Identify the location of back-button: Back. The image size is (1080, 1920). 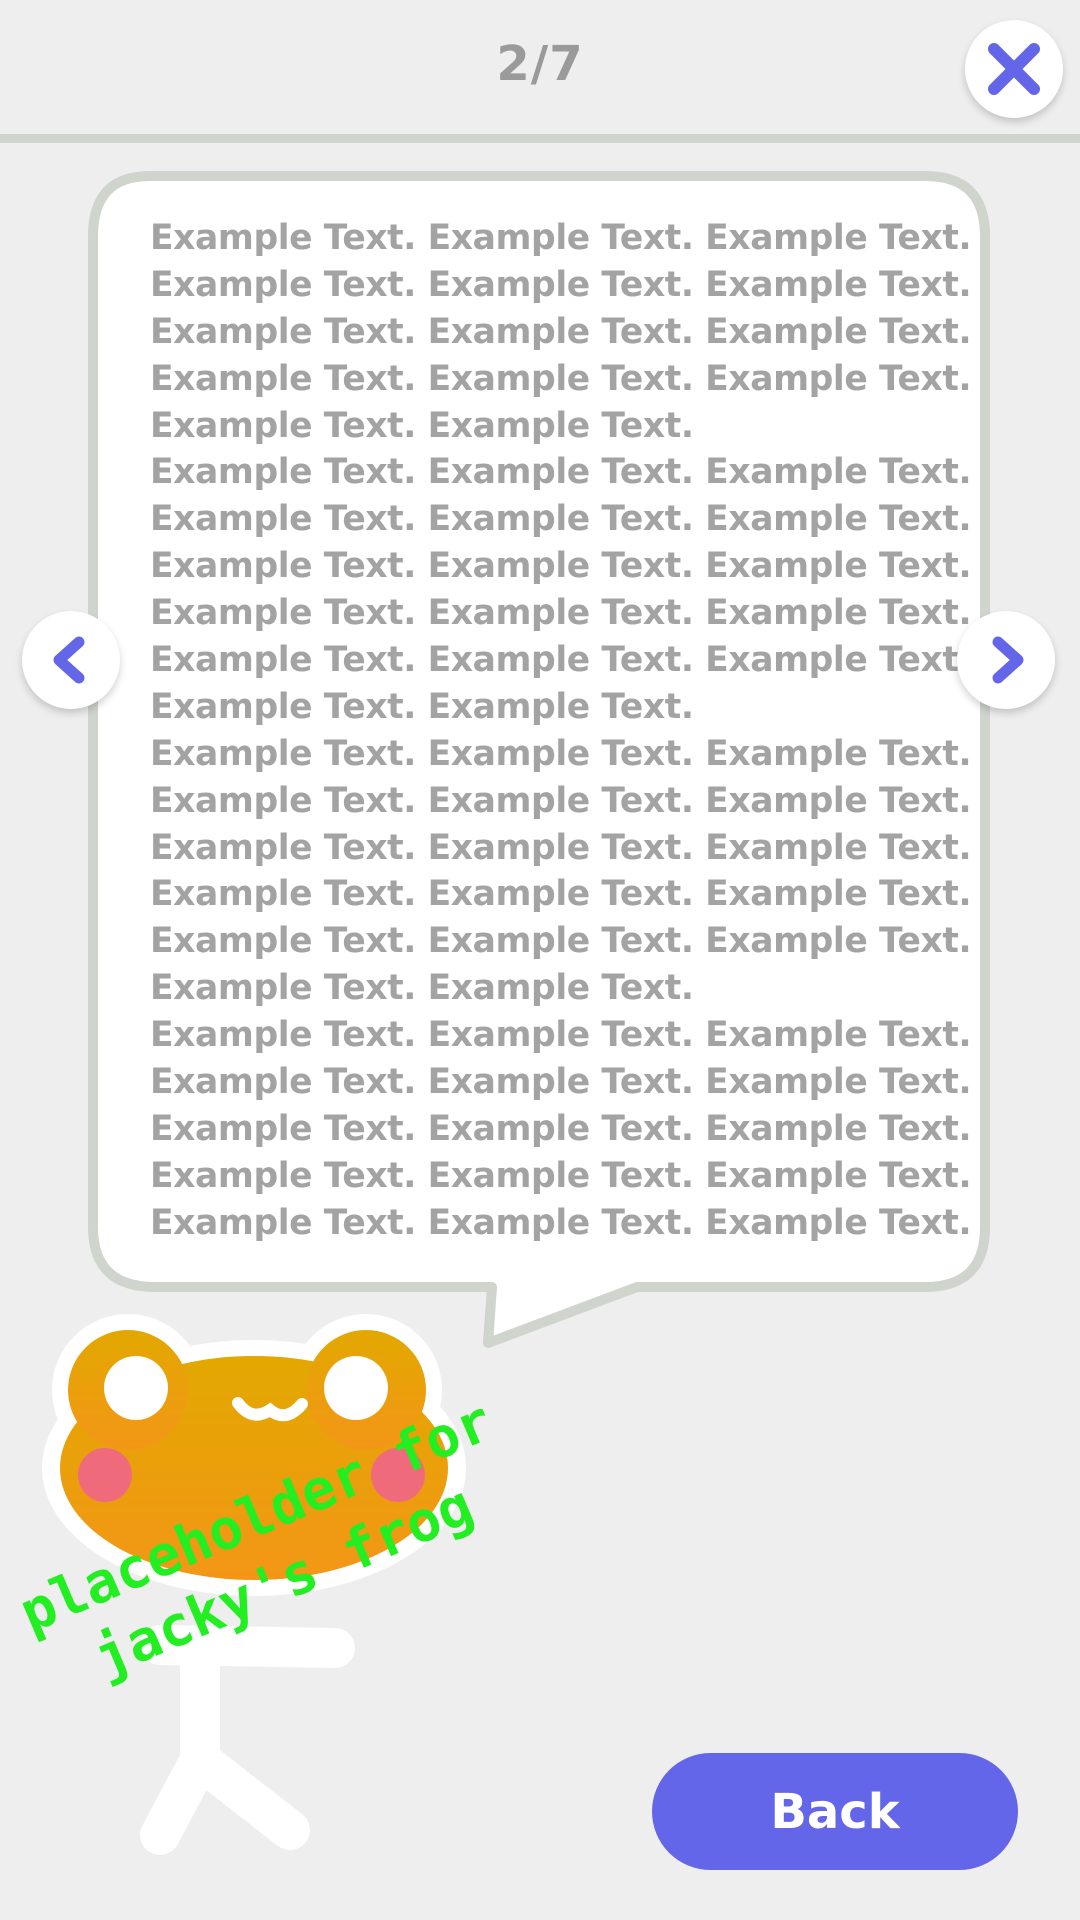
(835, 1811).